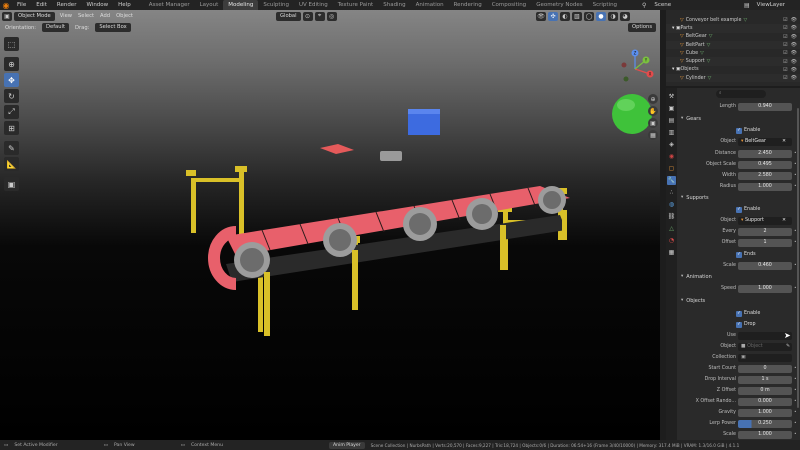  I want to click on output-tab-icon: ▤, so click(671, 120).